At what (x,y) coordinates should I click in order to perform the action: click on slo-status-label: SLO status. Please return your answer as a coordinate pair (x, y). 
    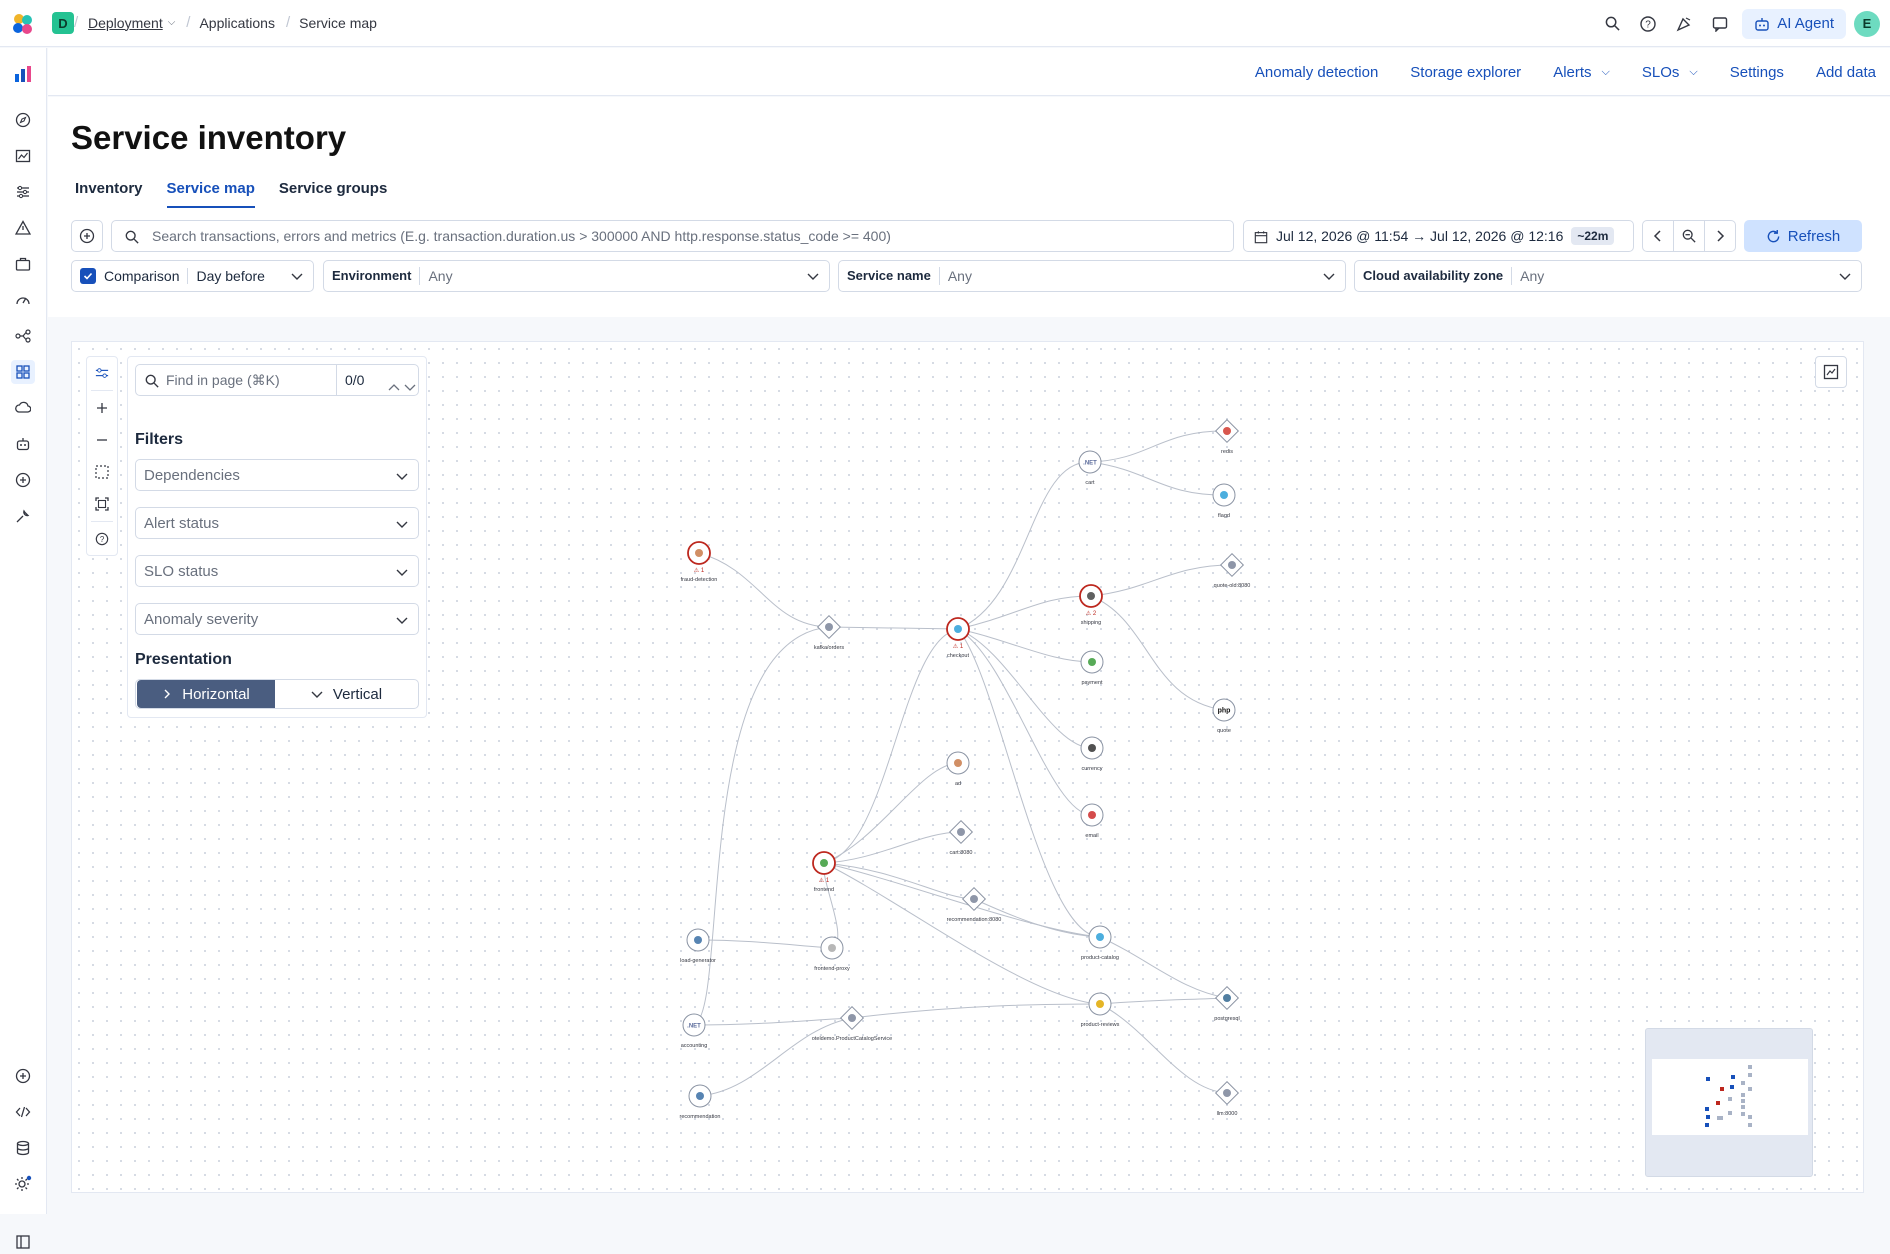
    Looking at the image, I should click on (181, 571).